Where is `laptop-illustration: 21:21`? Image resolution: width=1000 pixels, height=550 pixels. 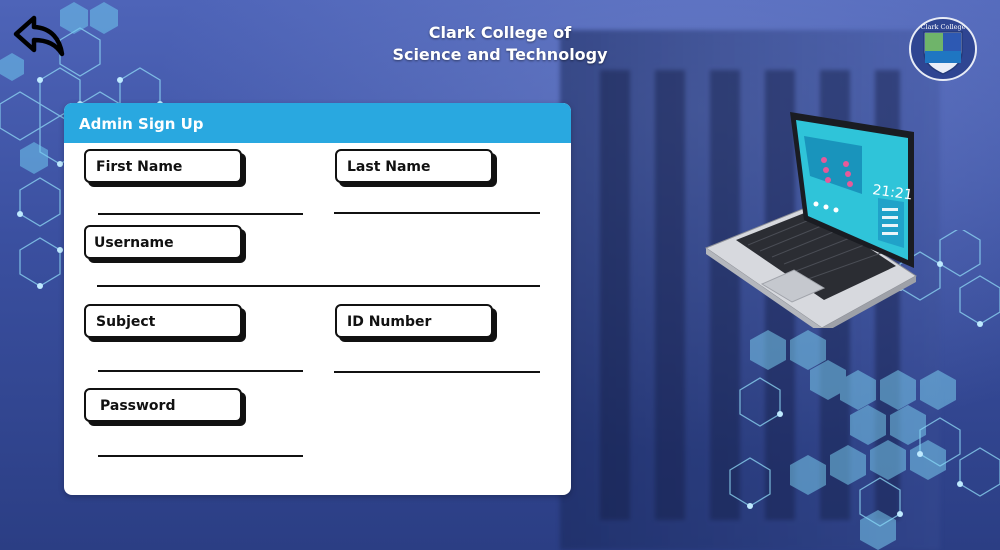
laptop-illustration: 21:21 is located at coordinates (810, 220).